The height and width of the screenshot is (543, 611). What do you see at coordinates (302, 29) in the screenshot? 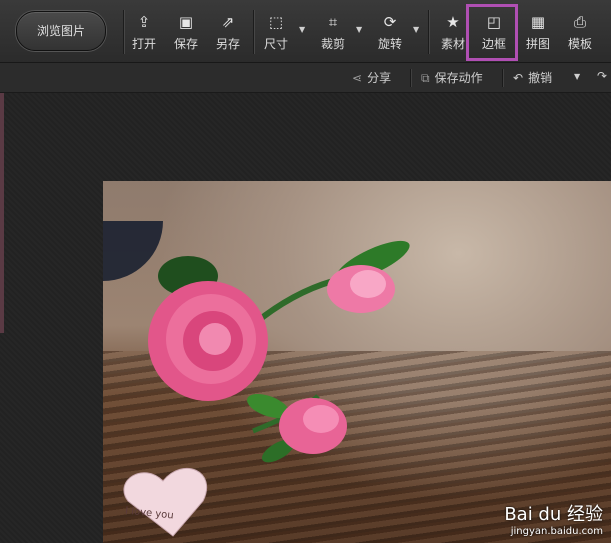
I see `resize-dropdown-icon: ▼` at bounding box center [302, 29].